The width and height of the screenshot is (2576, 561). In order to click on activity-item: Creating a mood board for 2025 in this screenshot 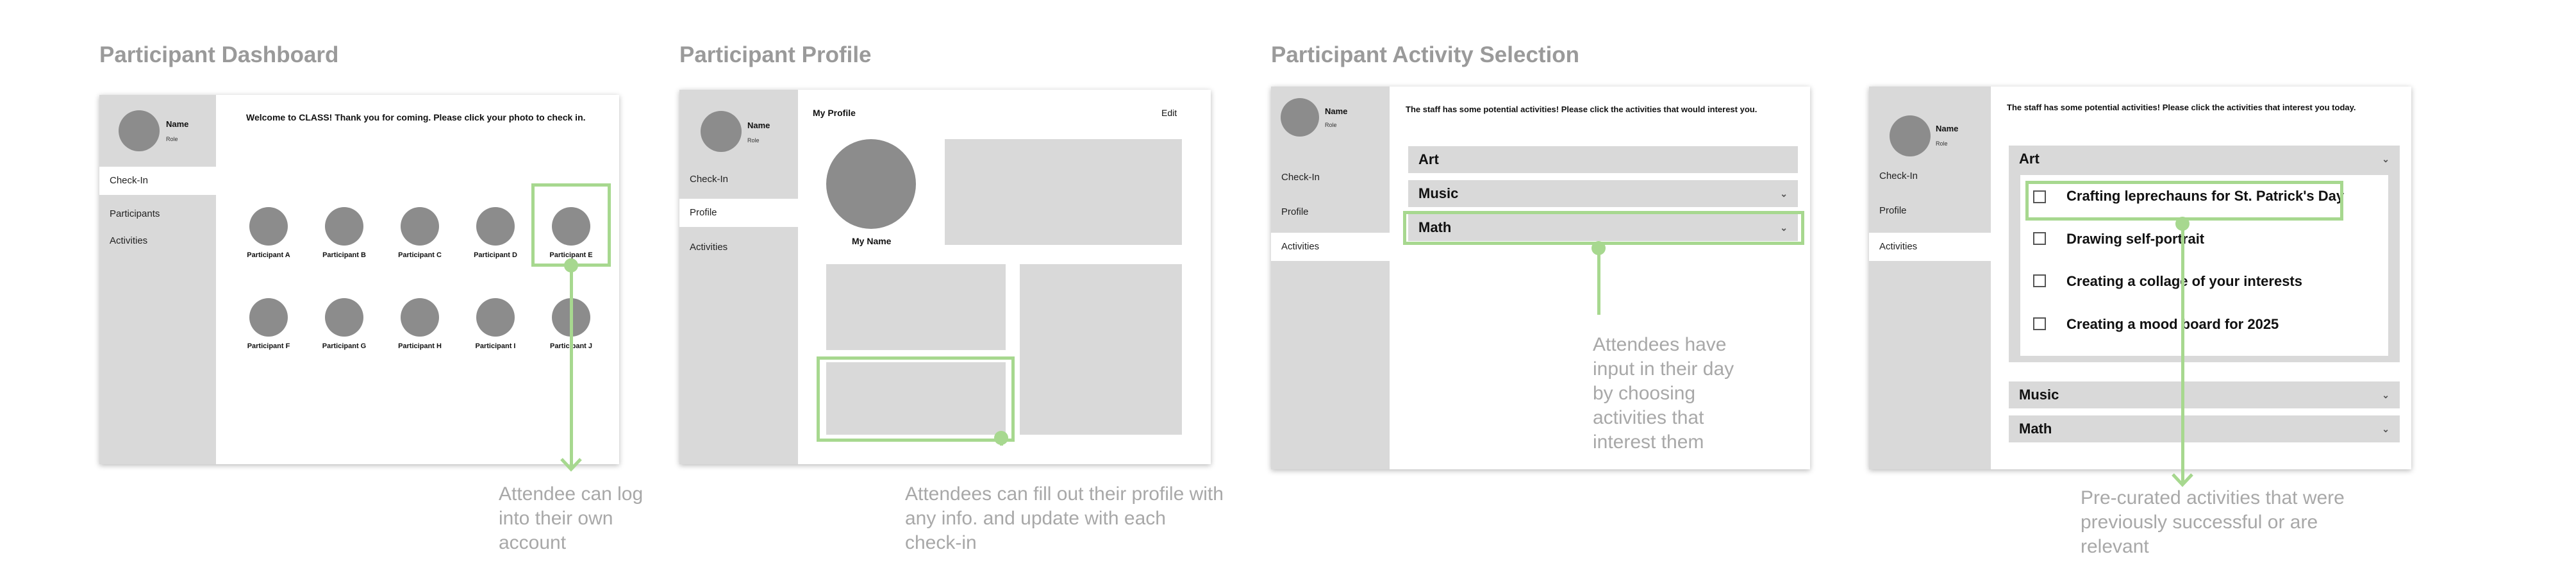, I will do `click(2172, 324)`.